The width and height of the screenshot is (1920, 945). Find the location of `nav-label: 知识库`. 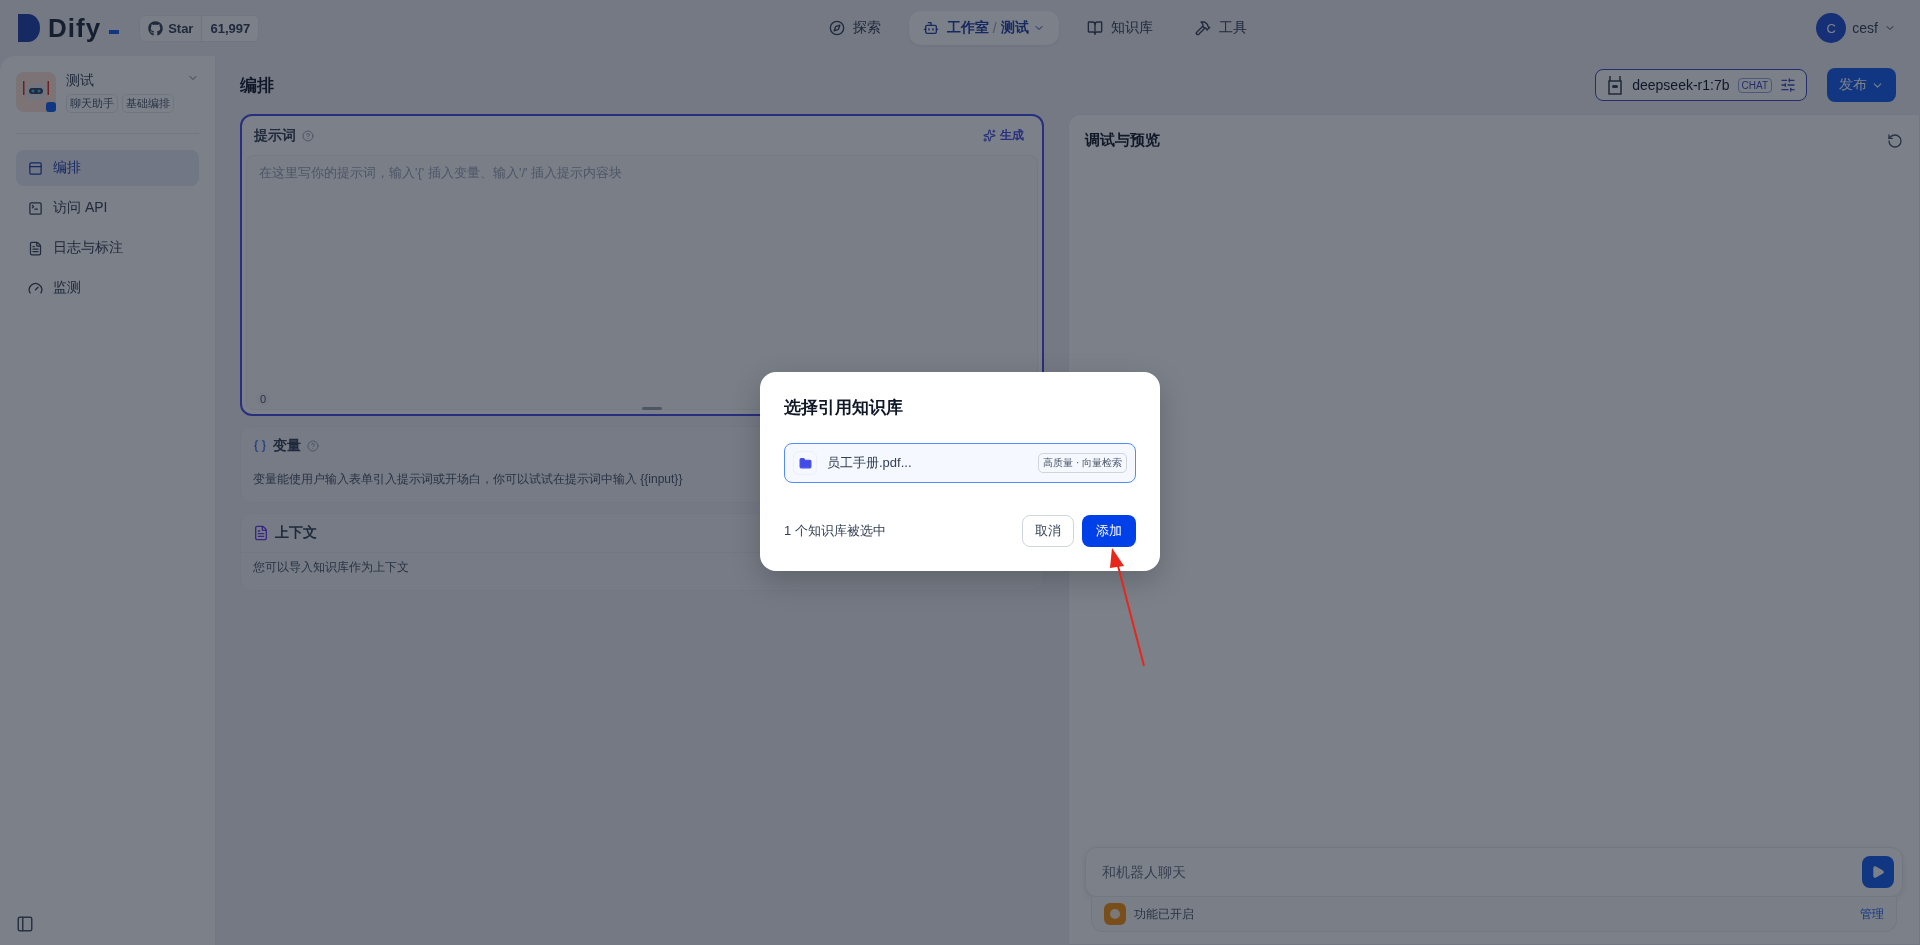

nav-label: 知识库 is located at coordinates (1131, 28).